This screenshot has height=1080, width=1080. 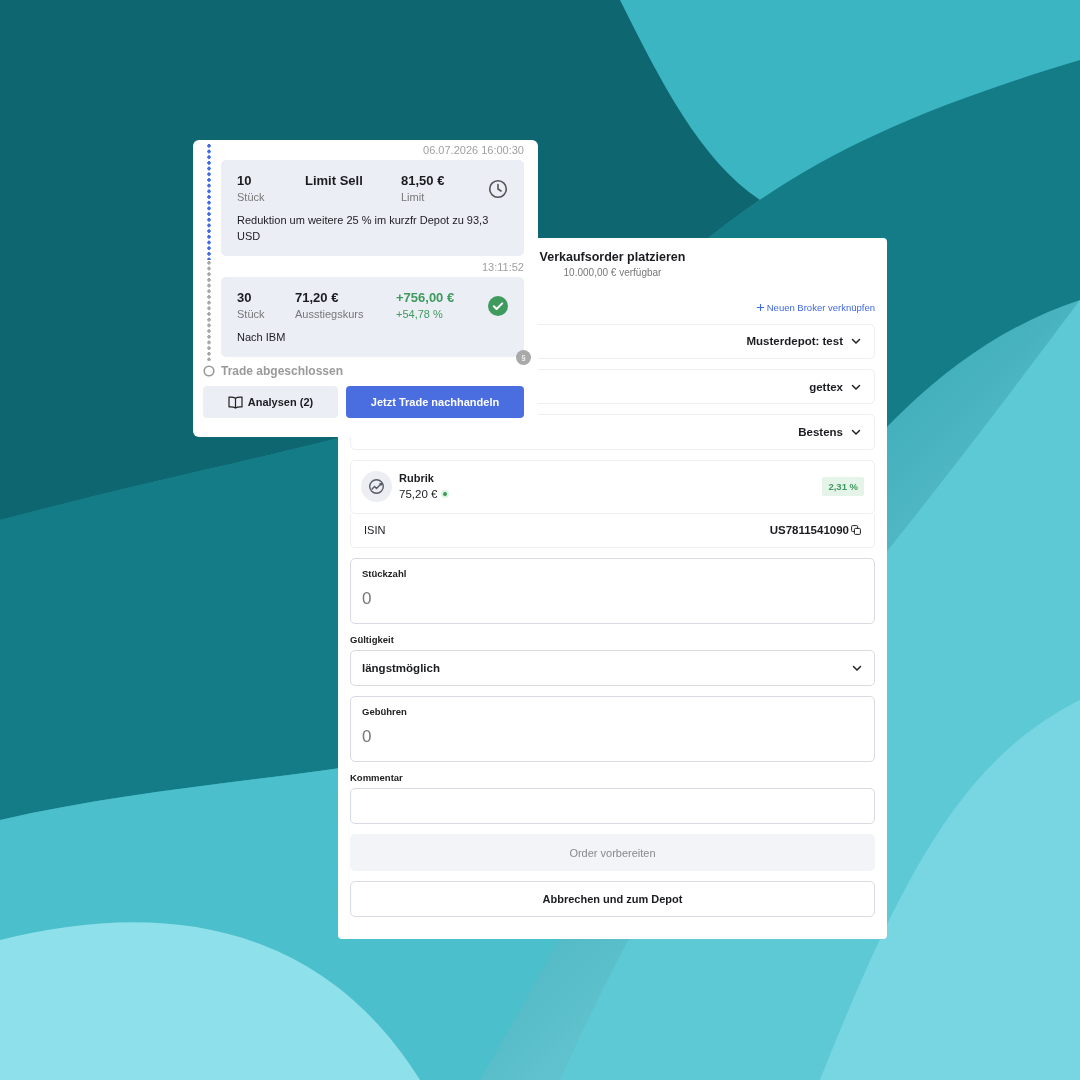 I want to click on isin-value: US7811541090, so click(x=809, y=530).